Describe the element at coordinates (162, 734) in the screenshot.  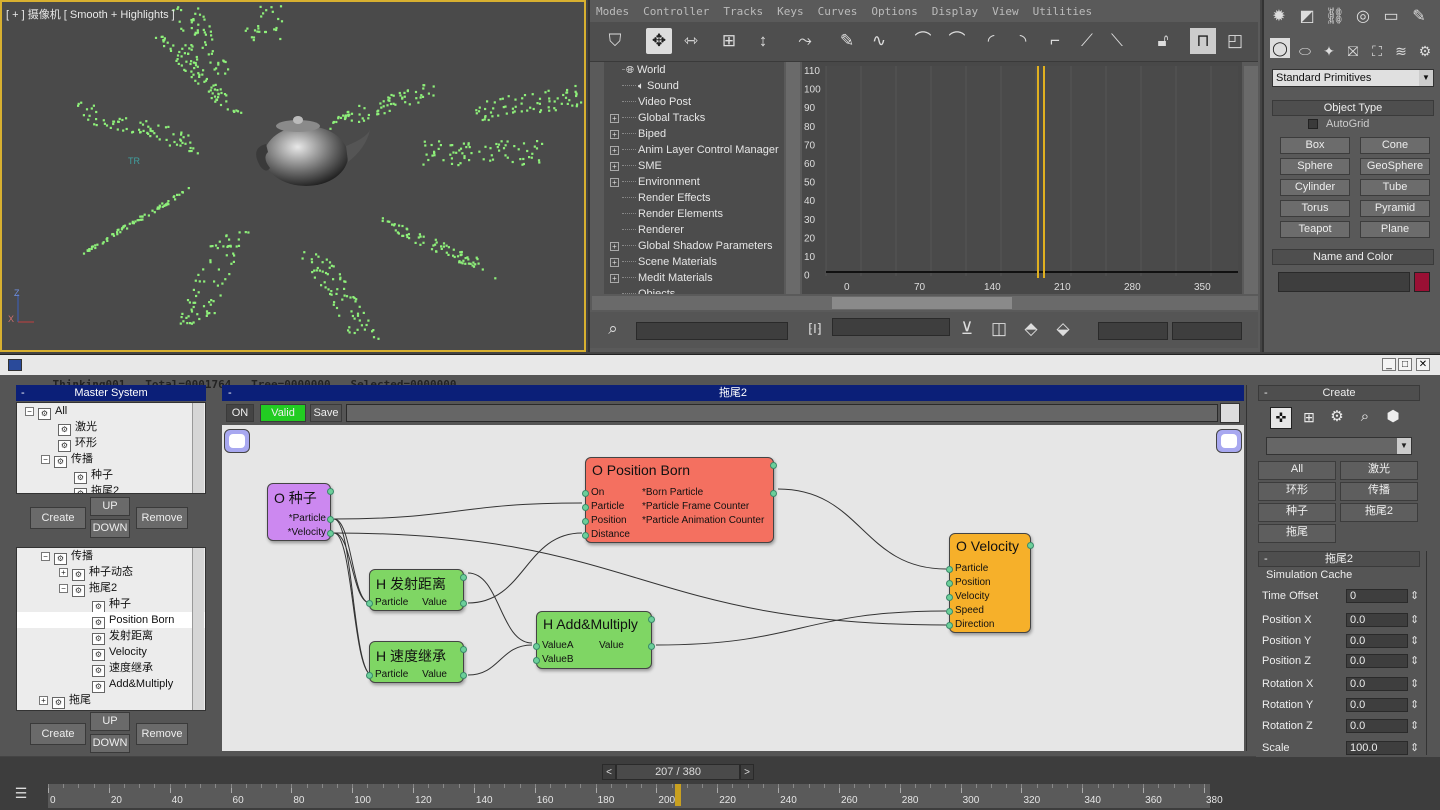
I see `dyn-remove-button: Remove` at that location.